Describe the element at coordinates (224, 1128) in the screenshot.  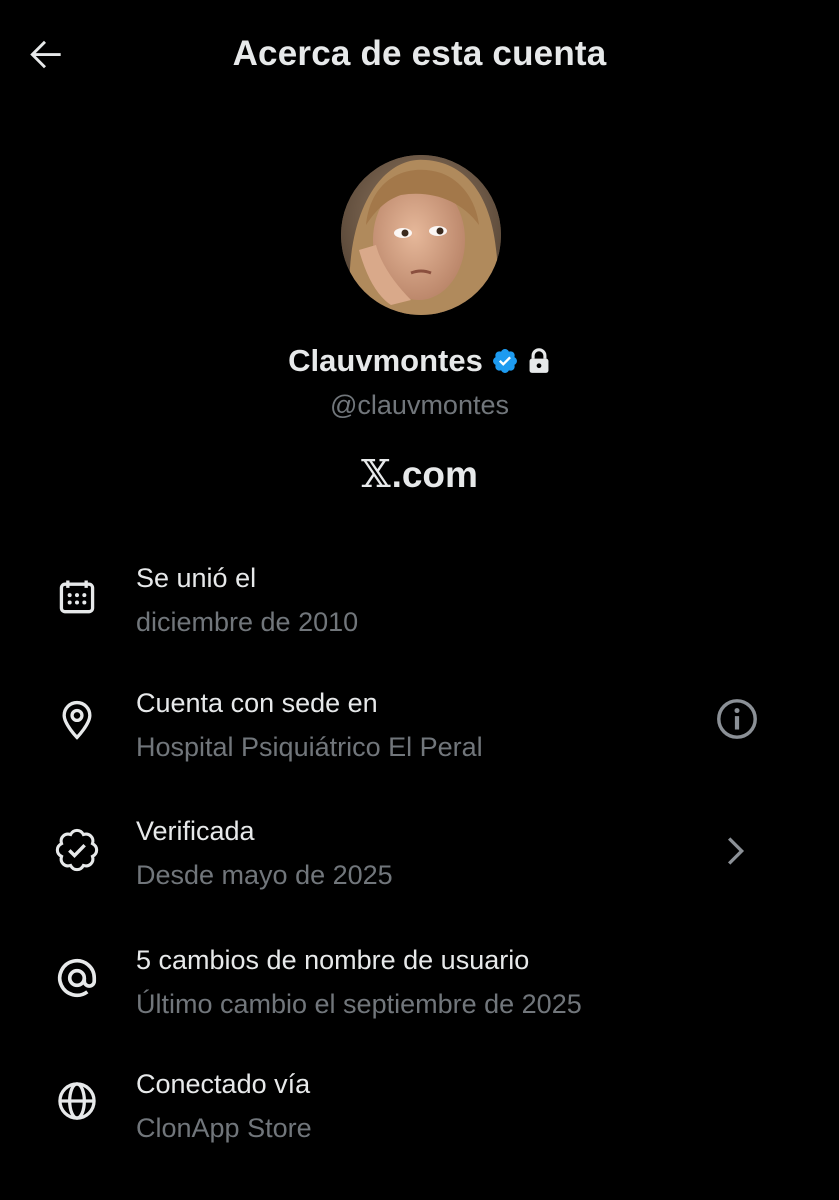
I see `connected-via-value: ClonApp Store` at that location.